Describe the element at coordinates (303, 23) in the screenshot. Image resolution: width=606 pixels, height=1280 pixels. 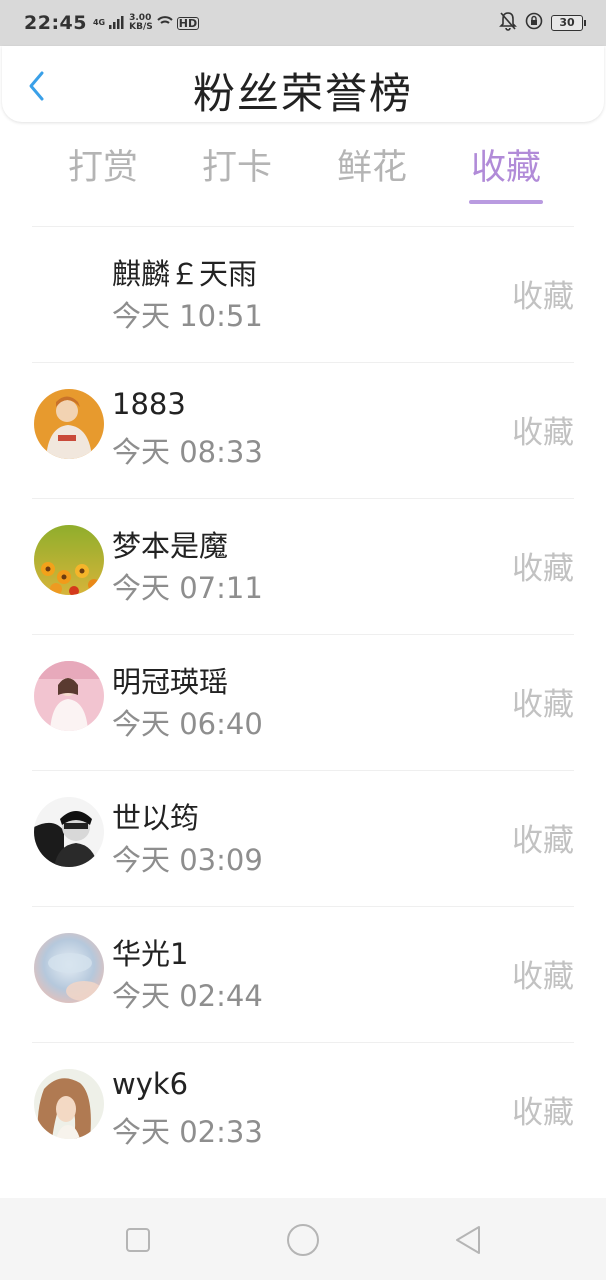
I see `status-bar: 22:45 4G 3.00 KB/S HD 30` at that location.